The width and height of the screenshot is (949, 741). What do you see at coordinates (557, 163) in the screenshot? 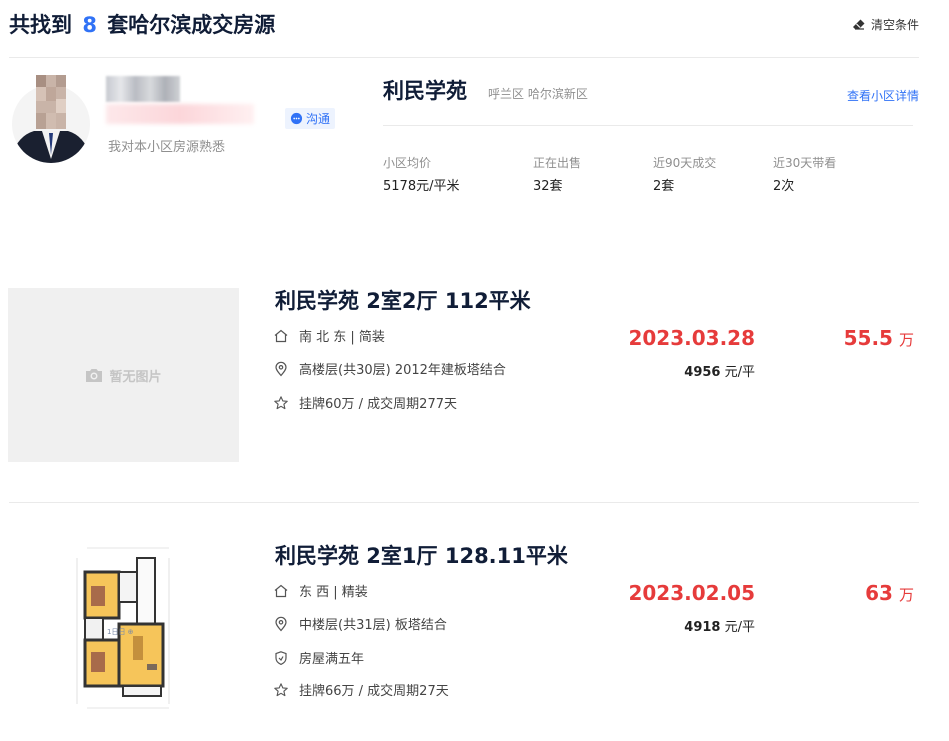
I see `stat-label: 正在出售` at bounding box center [557, 163].